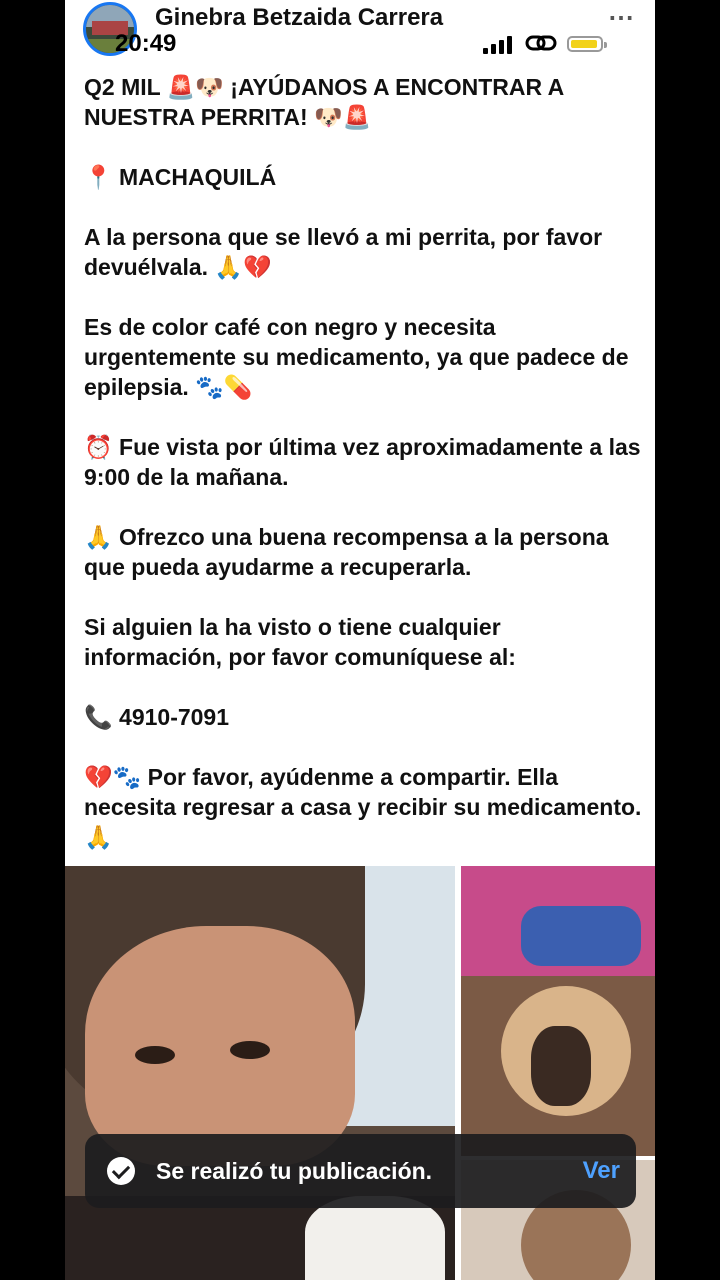 The height and width of the screenshot is (1280, 720). What do you see at coordinates (180, 177) in the screenshot?
I see `post-paragraph: 📍 MACHAQUILÁ` at bounding box center [180, 177].